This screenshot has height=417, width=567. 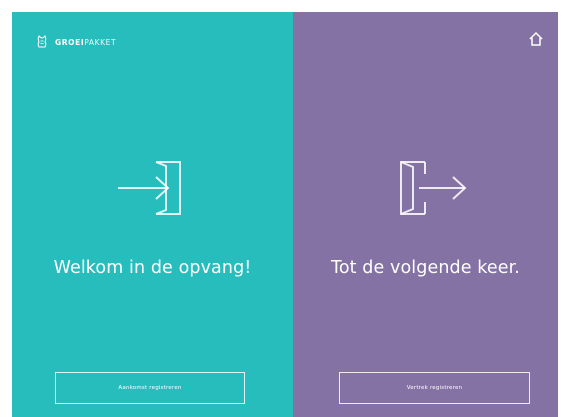 I want to click on register-departure-button: Vertrek registreren, so click(x=434, y=388).